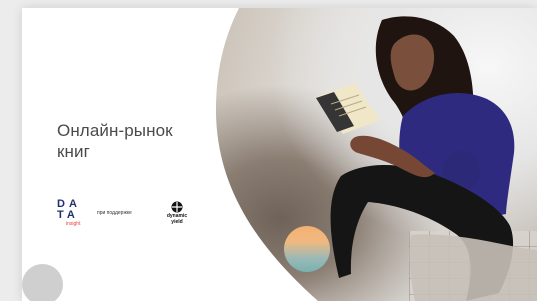 This screenshot has width=537, height=301. I want to click on slide-title: Онлайн-рынок книг, so click(115, 141).